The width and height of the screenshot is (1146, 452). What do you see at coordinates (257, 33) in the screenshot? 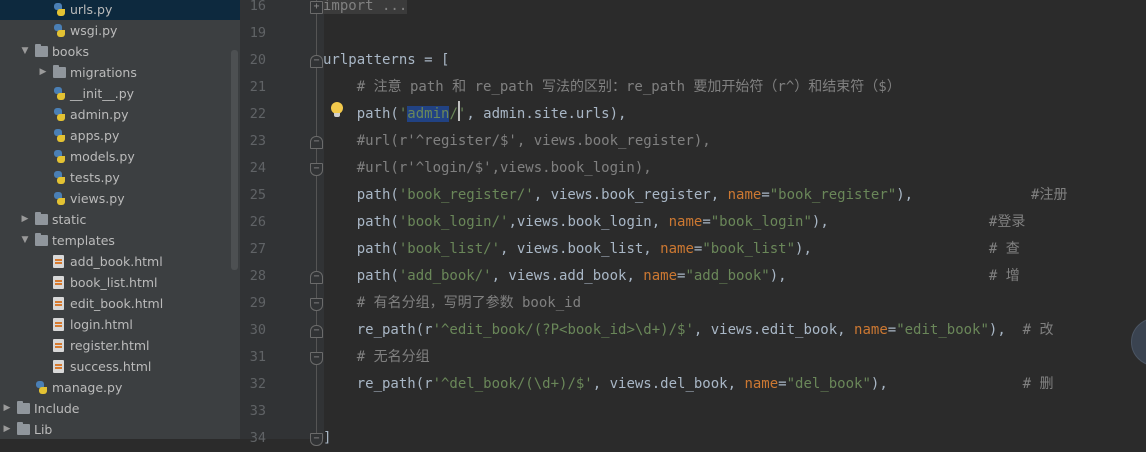
I see `line-number: 19` at bounding box center [257, 33].